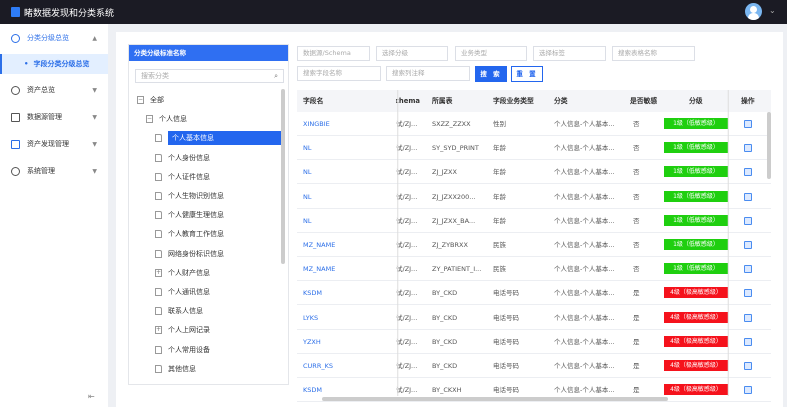 The height and width of the screenshot is (407, 787). What do you see at coordinates (696, 148) in the screenshot?
I see `level-badge: 1级（低敏感级）` at bounding box center [696, 148].